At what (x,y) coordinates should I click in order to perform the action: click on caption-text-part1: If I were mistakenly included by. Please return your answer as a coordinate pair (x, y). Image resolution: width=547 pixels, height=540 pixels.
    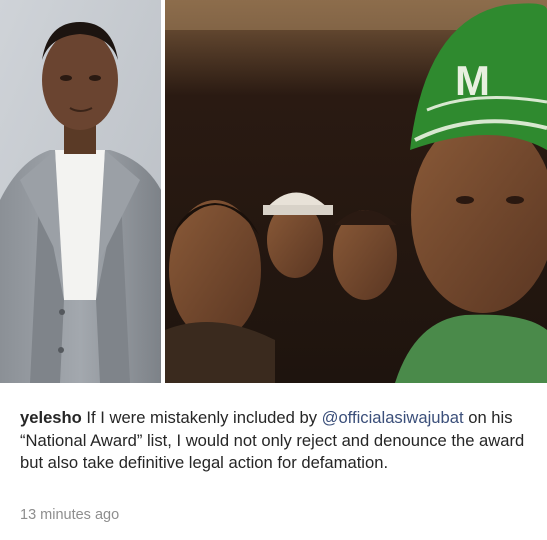
    Looking at the image, I should click on (201, 417).